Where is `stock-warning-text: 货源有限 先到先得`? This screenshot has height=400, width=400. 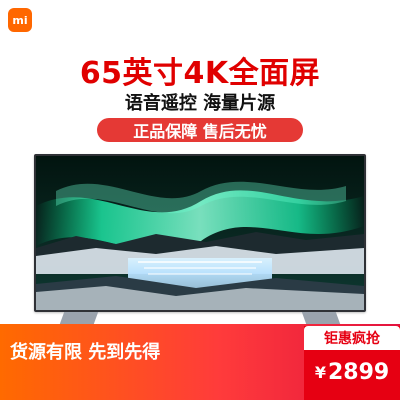 stock-warning-text: 货源有限 先到先得 is located at coordinates (85, 352).